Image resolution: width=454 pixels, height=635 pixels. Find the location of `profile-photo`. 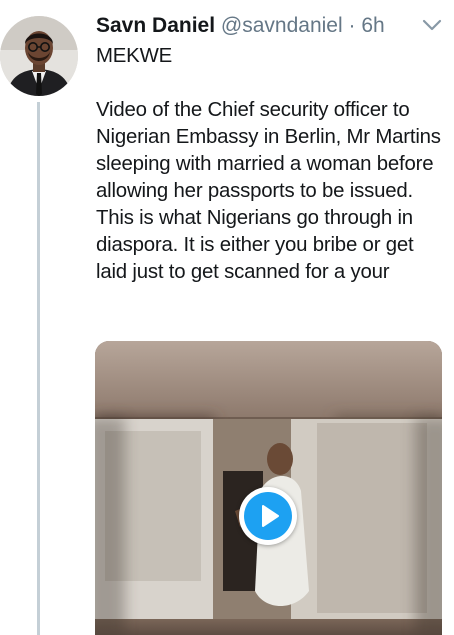

profile-photo is located at coordinates (39, 56).